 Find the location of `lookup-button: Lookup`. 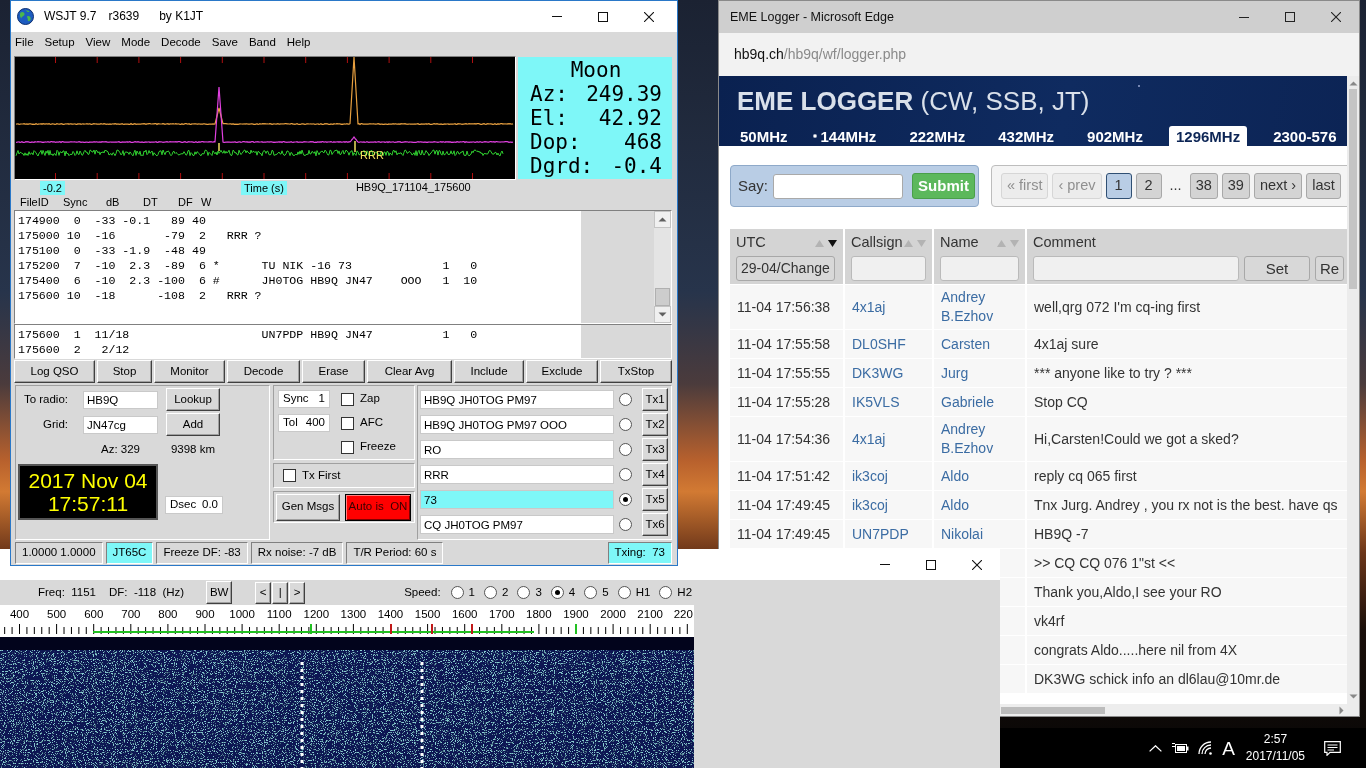

lookup-button: Lookup is located at coordinates (193, 399).